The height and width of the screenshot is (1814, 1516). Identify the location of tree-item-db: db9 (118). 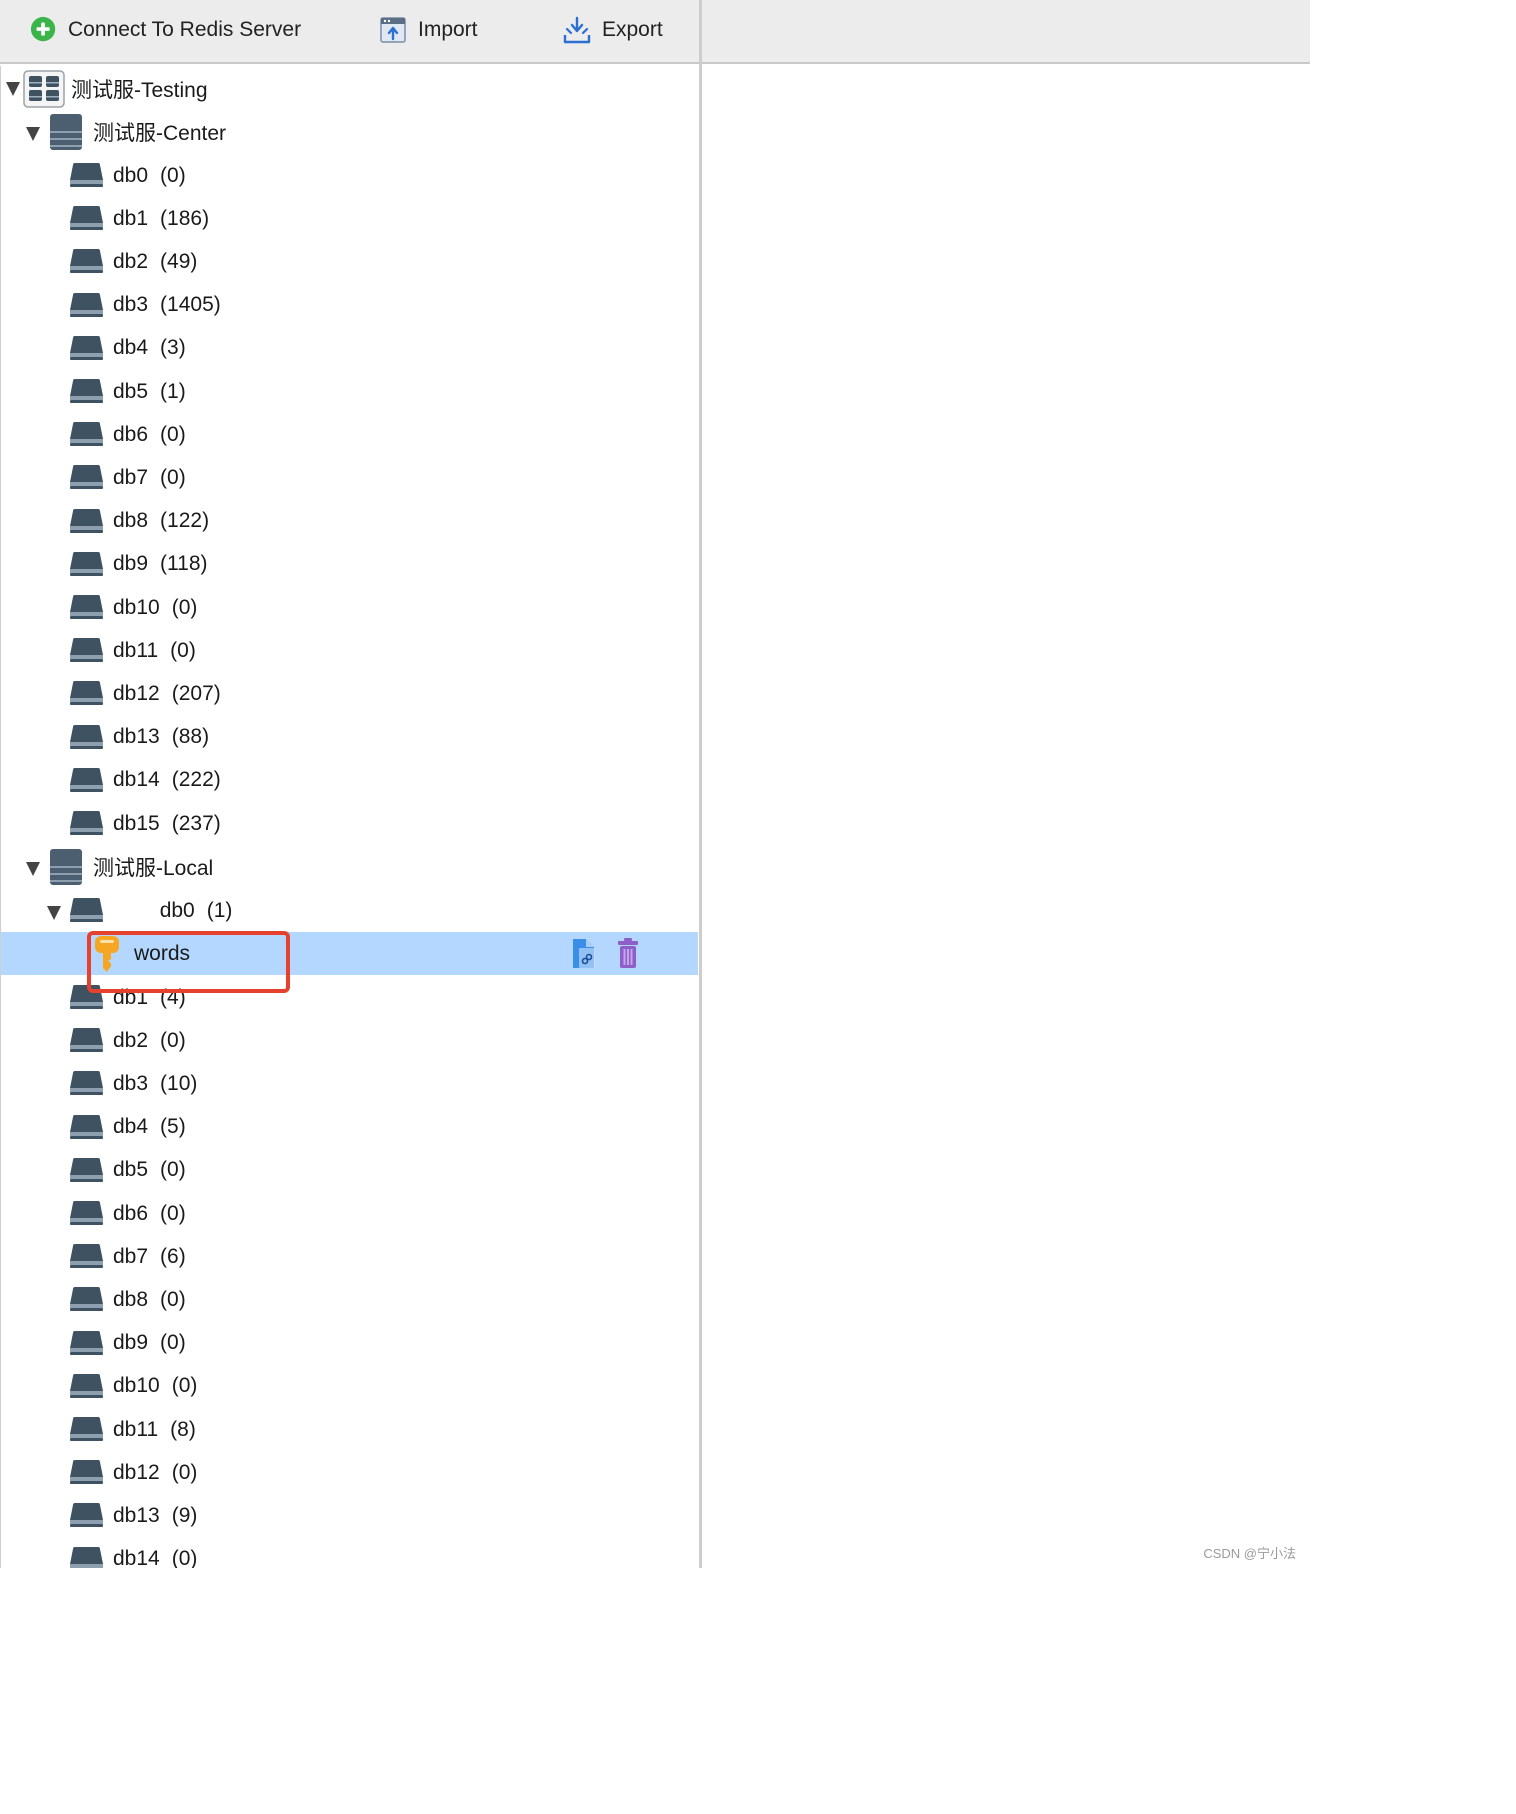
(349, 564).